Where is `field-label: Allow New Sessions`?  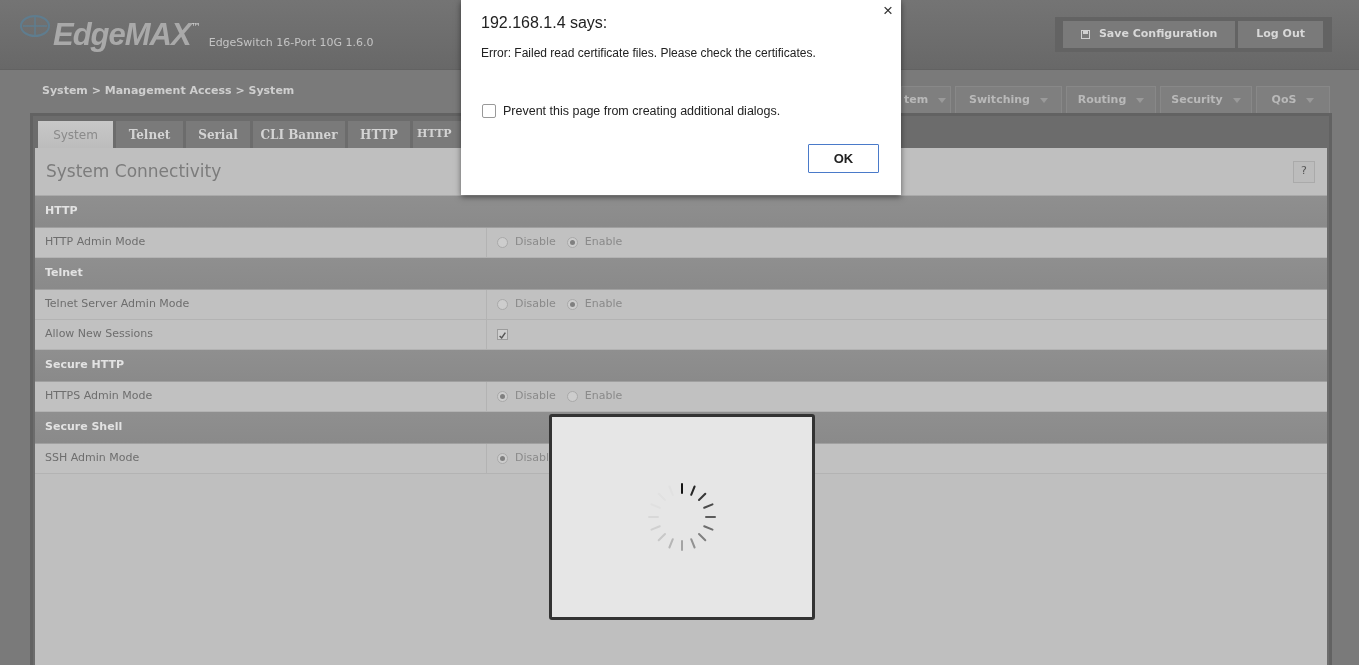
field-label: Allow New Sessions is located at coordinates (99, 334).